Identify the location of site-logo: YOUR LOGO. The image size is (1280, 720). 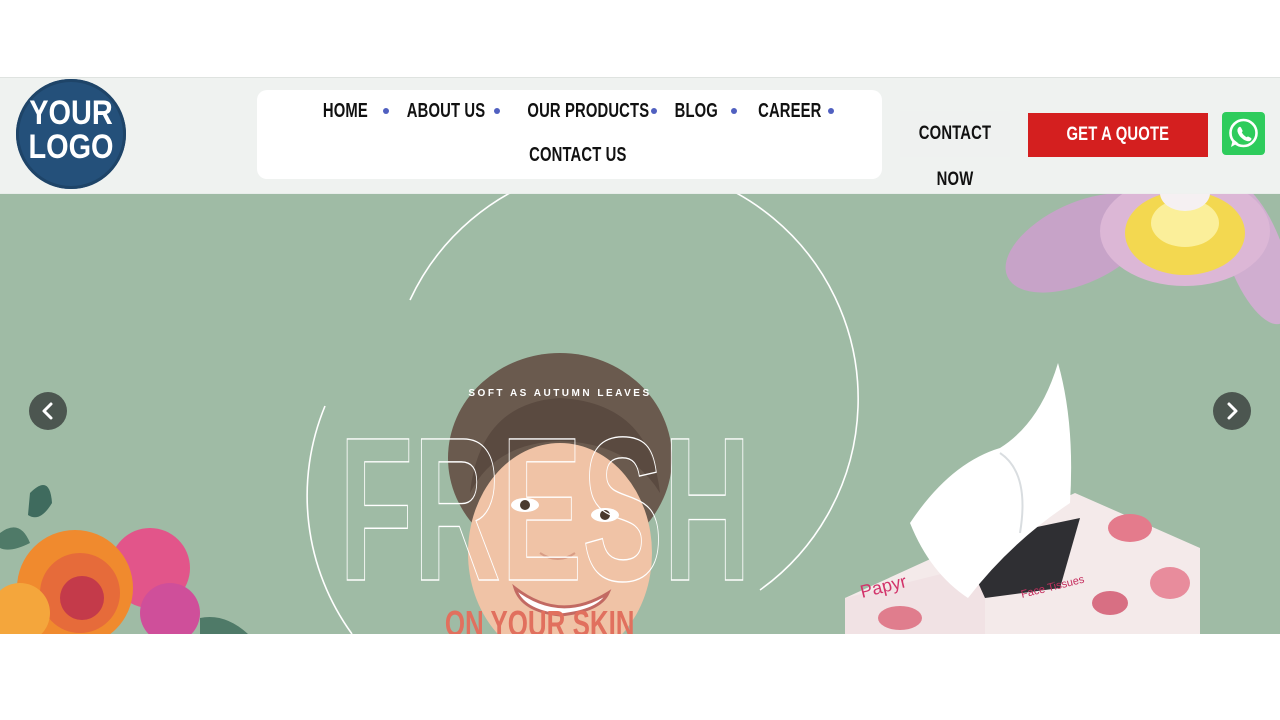
(71, 134).